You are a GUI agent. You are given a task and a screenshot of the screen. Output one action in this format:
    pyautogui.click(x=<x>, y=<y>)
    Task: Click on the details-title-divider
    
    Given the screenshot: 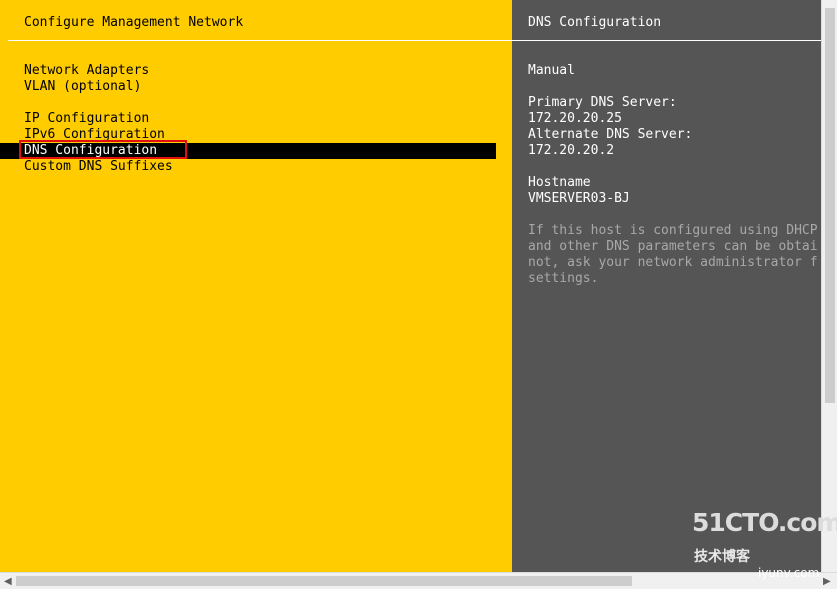 What is the action you would take?
    pyautogui.click(x=666, y=40)
    